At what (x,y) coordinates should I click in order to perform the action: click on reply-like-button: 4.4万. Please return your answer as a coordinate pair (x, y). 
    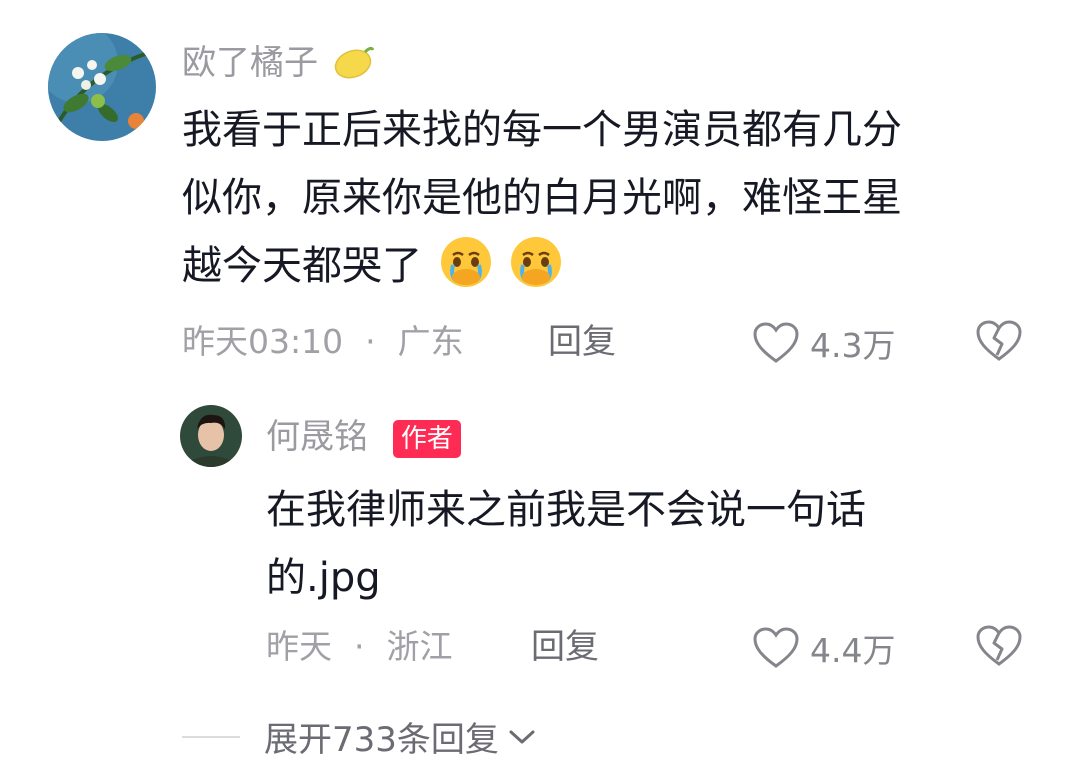
    Looking at the image, I should click on (823, 648).